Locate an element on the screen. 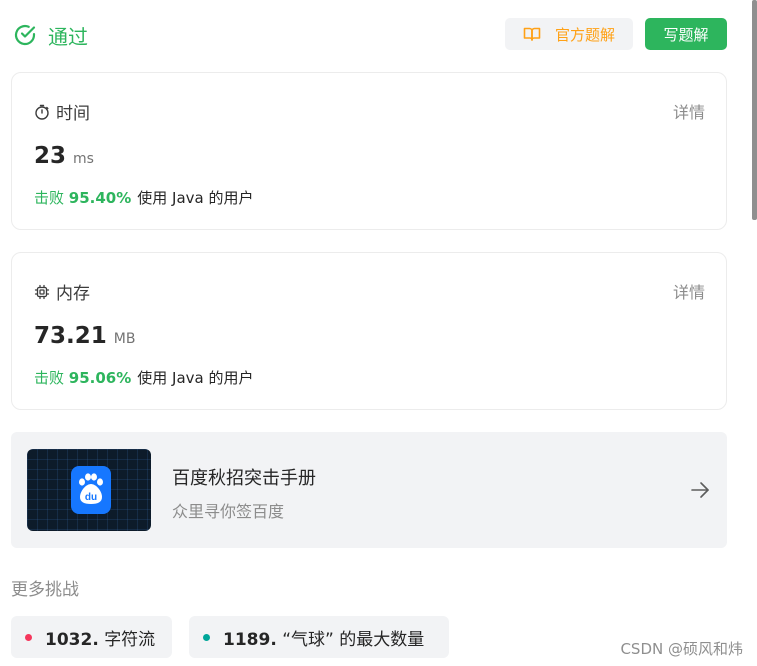 This screenshot has width=757, height=666. memory-unit: MB is located at coordinates (124, 339).